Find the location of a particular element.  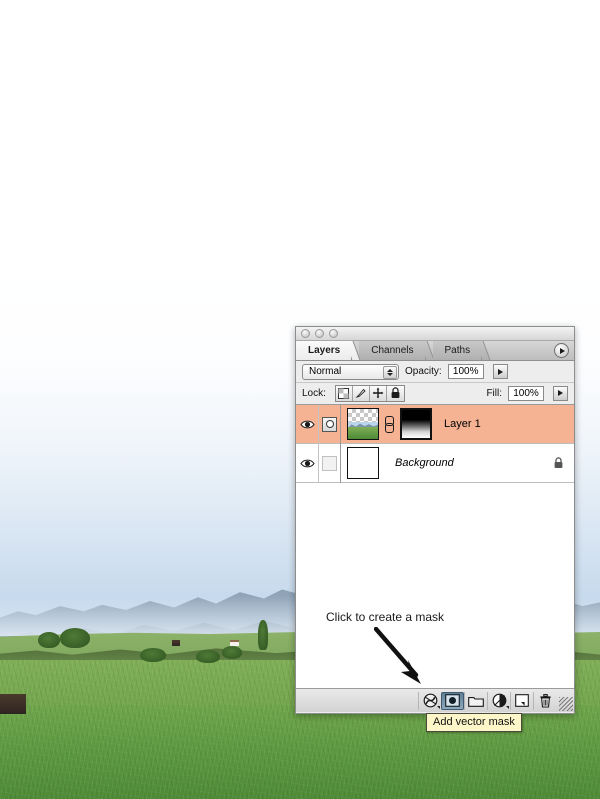

new-group-folder-icon is located at coordinates (475, 700).